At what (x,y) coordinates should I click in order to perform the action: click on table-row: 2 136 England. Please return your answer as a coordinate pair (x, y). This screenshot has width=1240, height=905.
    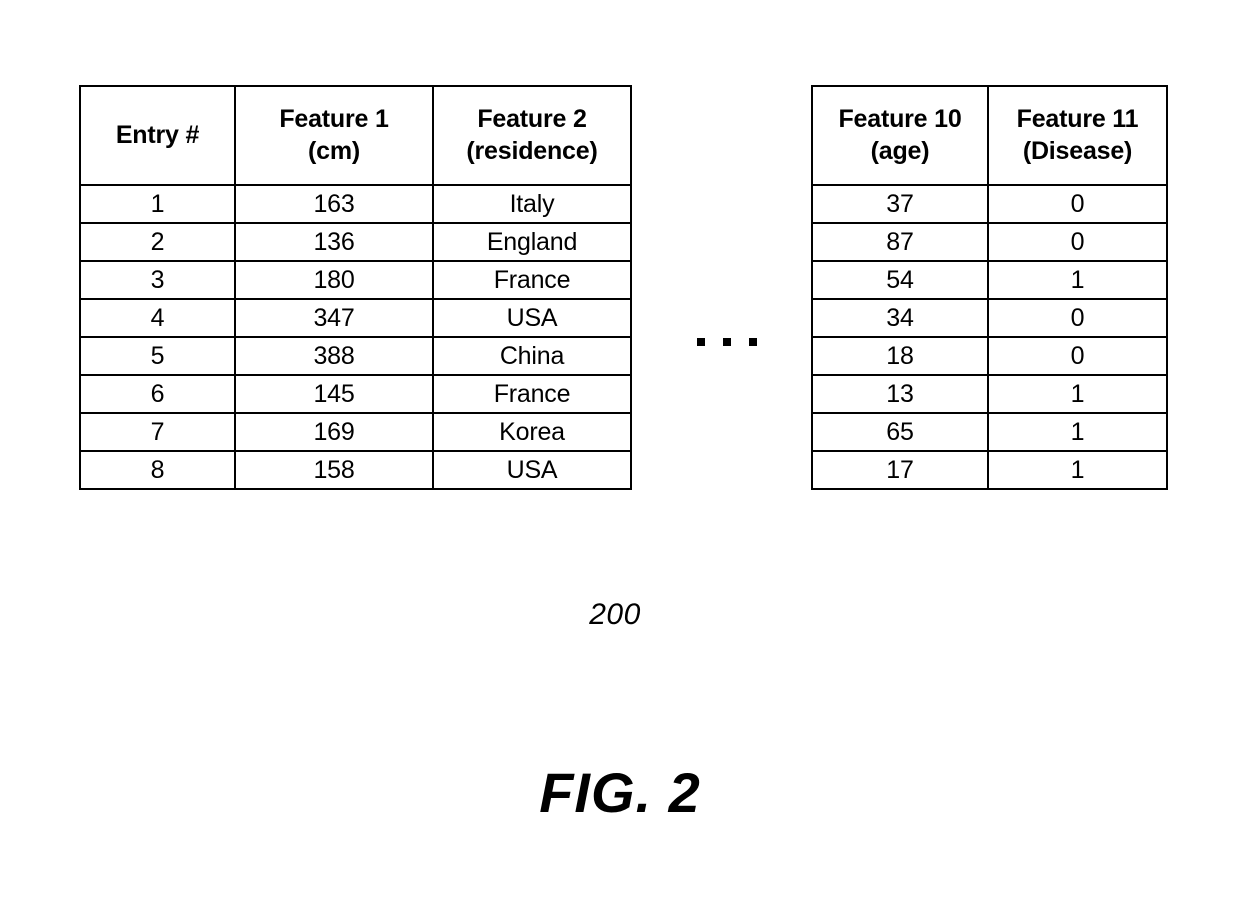
    Looking at the image, I should click on (355, 242).